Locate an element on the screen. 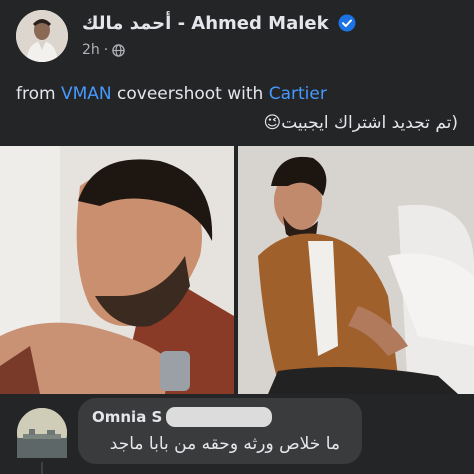 This screenshot has width=474, height=474. post-text-prefix: from is located at coordinates (38, 94).